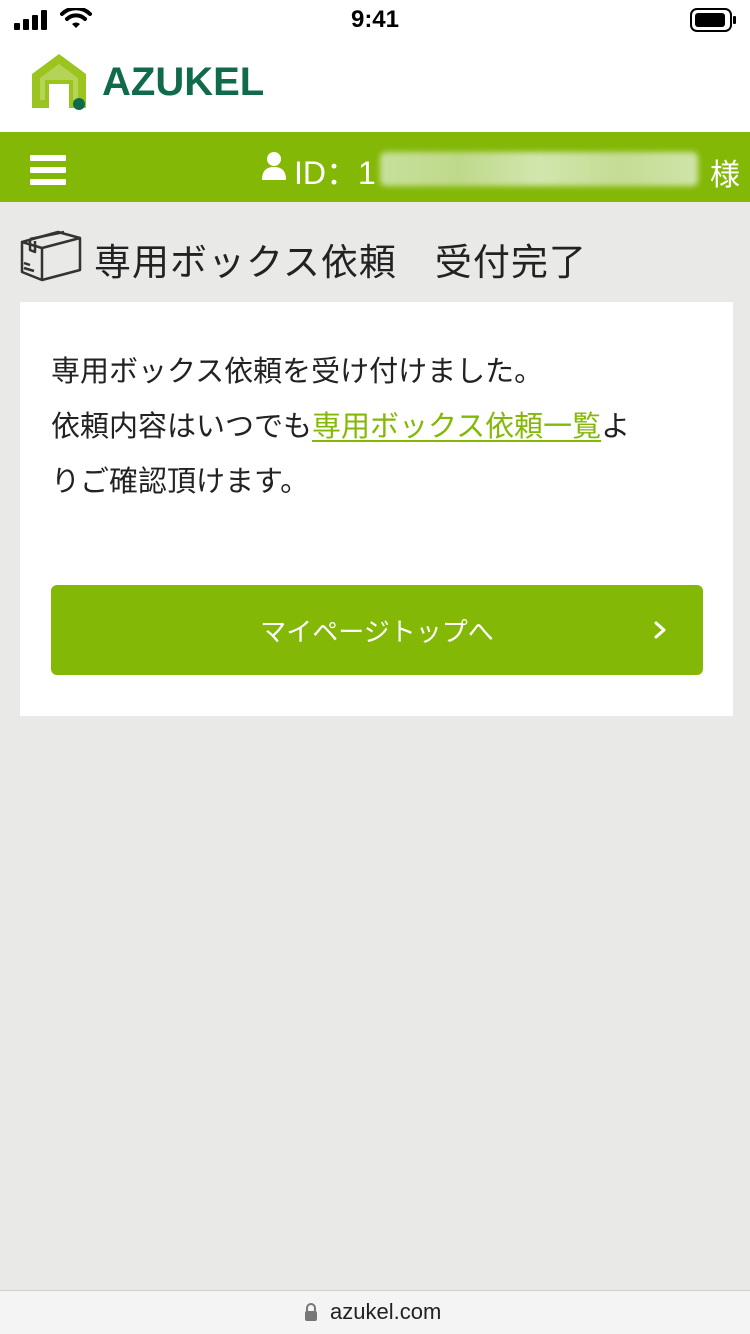  What do you see at coordinates (297, 371) in the screenshot?
I see `message-line-1: 専用ボックス依頼を受け付けました。` at bounding box center [297, 371].